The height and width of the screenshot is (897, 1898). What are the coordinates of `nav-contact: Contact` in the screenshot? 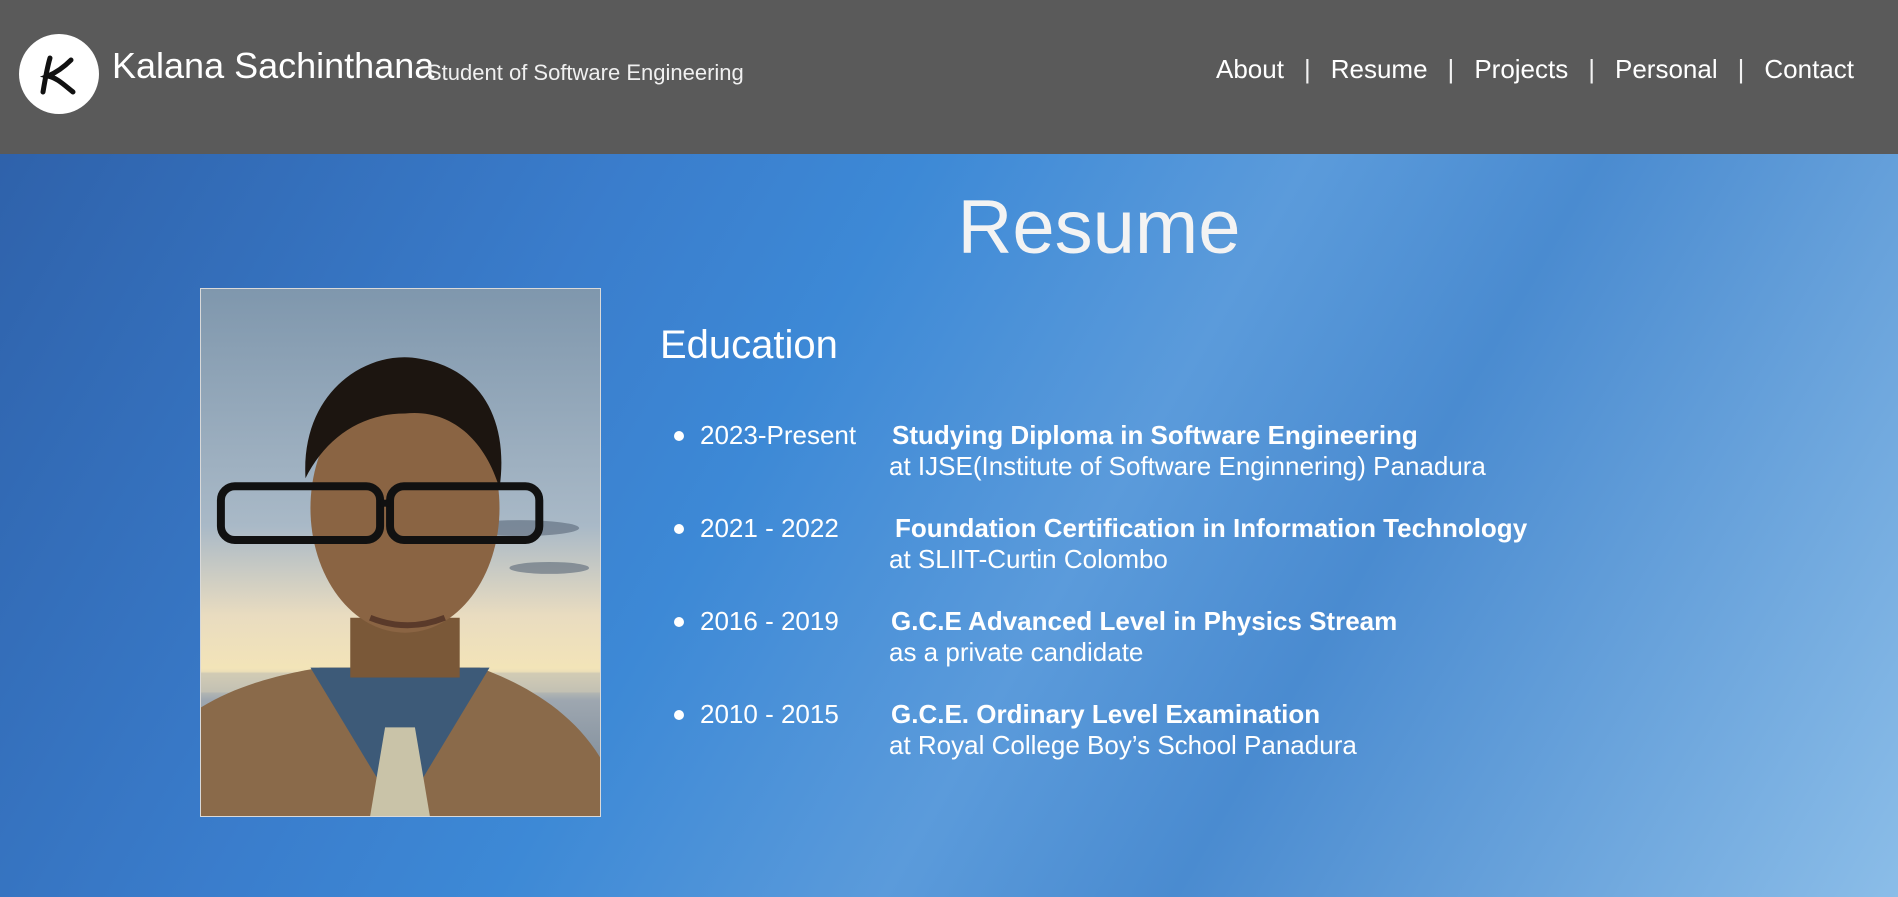 It's located at (1809, 69).